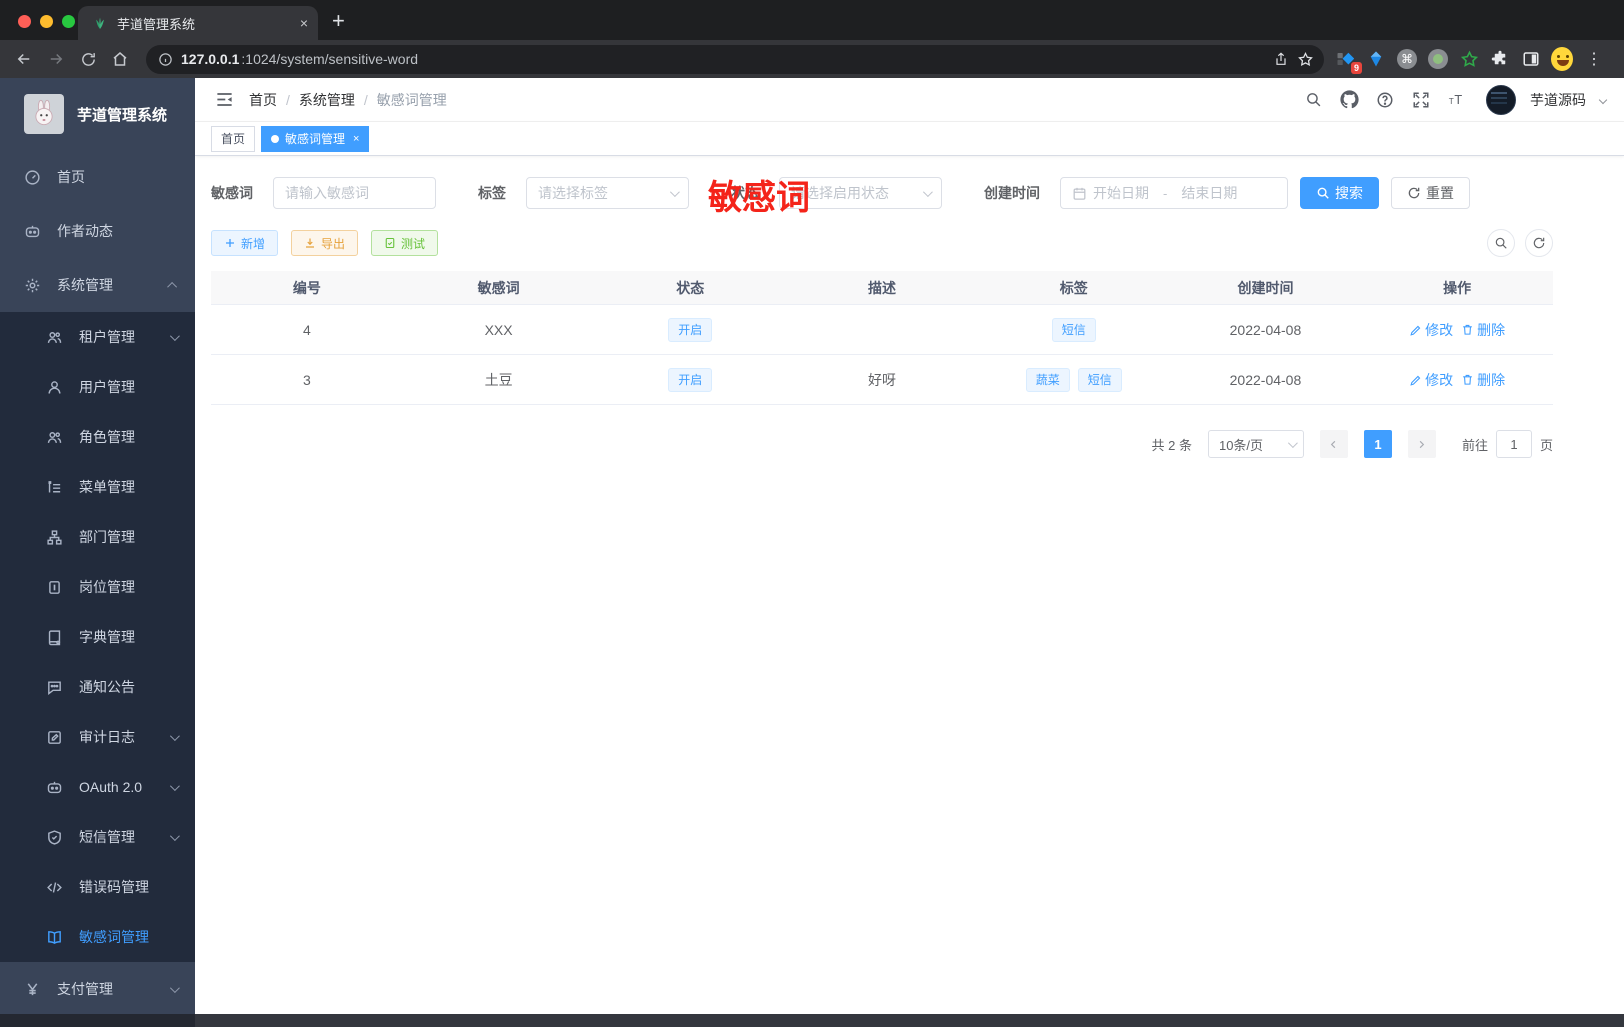  I want to click on recorder-extension-icon, so click(1438, 59).